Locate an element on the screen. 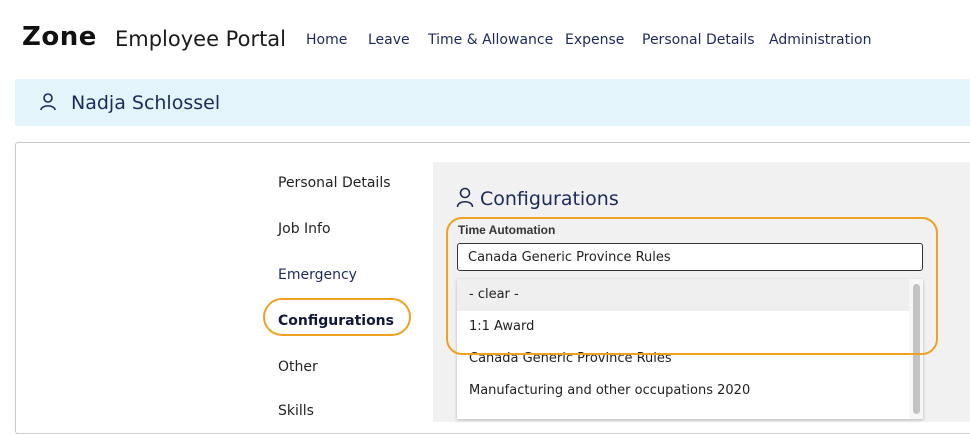  dropdown-option-clear: - clear - is located at coordinates (683, 295).